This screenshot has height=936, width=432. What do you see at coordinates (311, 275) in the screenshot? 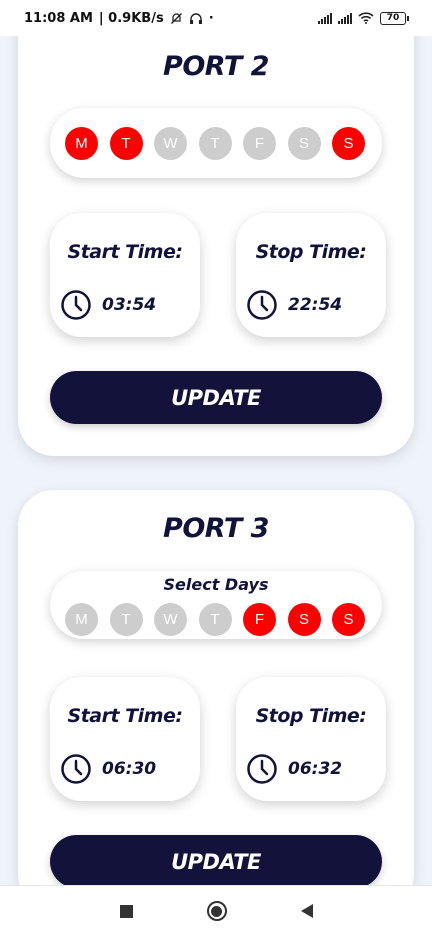
I see `stop-time-picker: Stop Time: 22:54` at bounding box center [311, 275].